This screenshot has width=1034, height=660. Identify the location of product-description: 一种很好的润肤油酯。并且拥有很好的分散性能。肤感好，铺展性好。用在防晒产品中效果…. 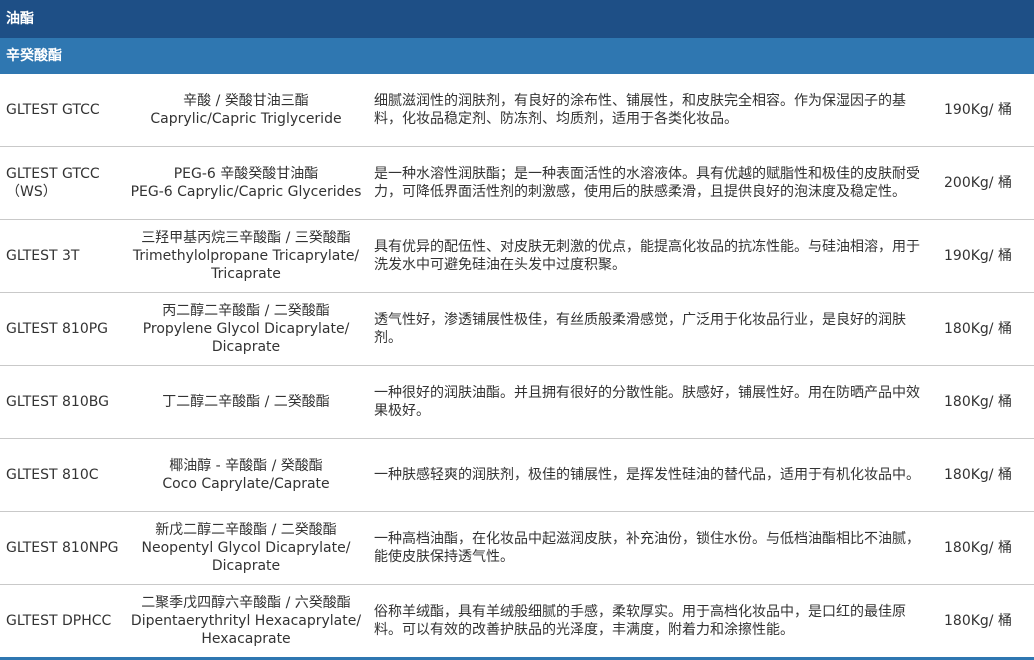
(647, 402).